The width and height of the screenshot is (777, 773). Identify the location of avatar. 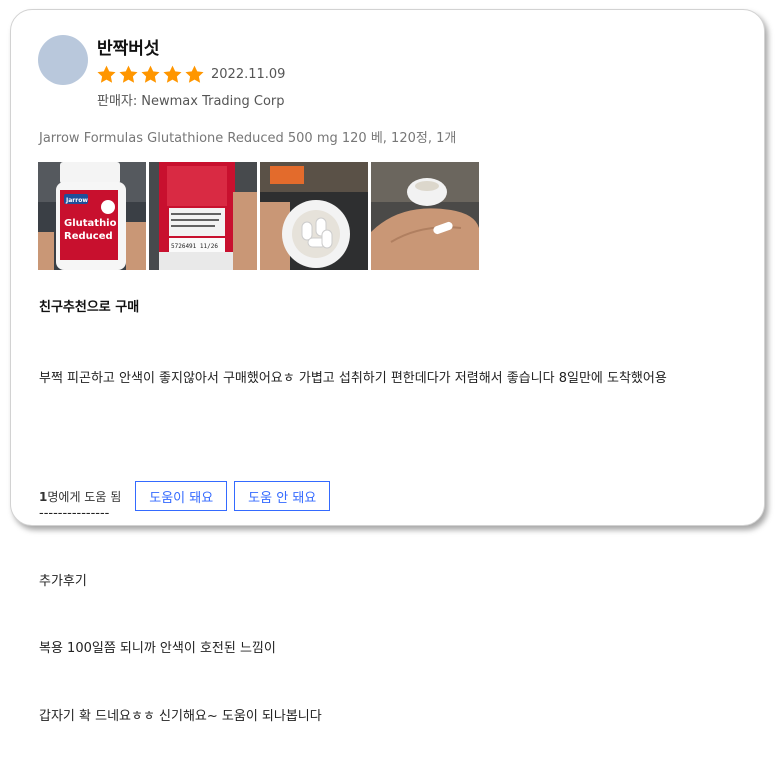
(63, 60).